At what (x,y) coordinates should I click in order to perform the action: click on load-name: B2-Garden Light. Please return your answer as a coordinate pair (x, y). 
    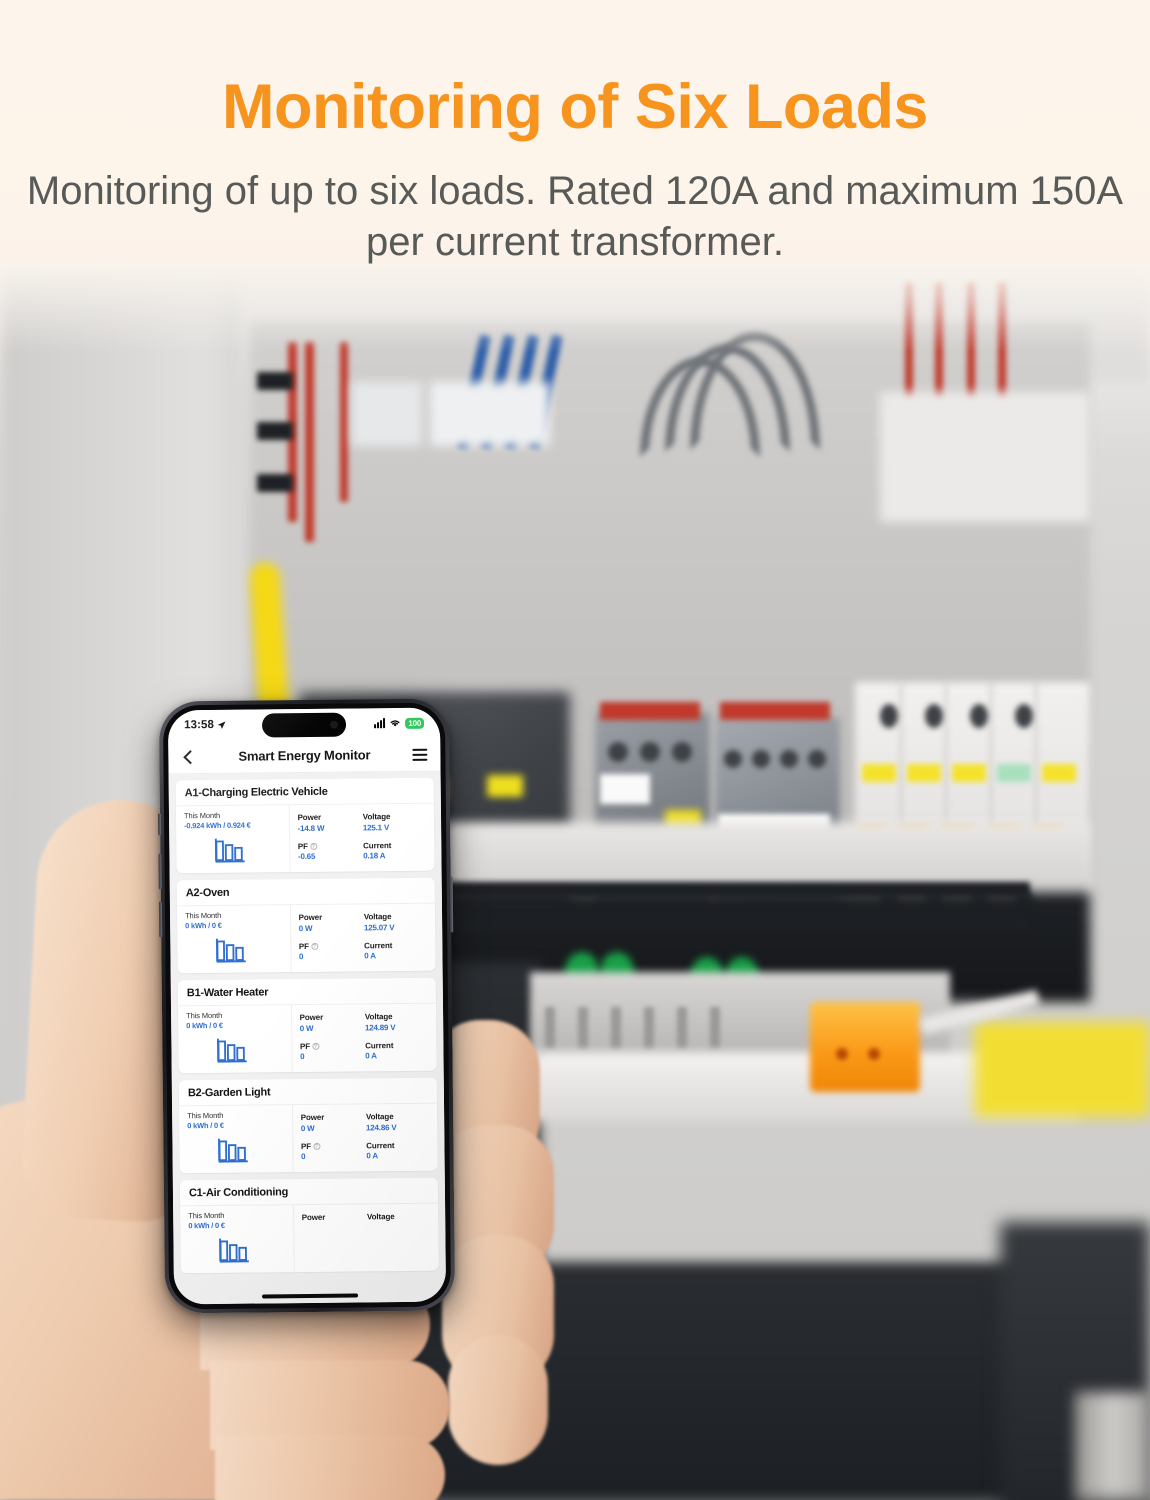
    Looking at the image, I should click on (308, 1092).